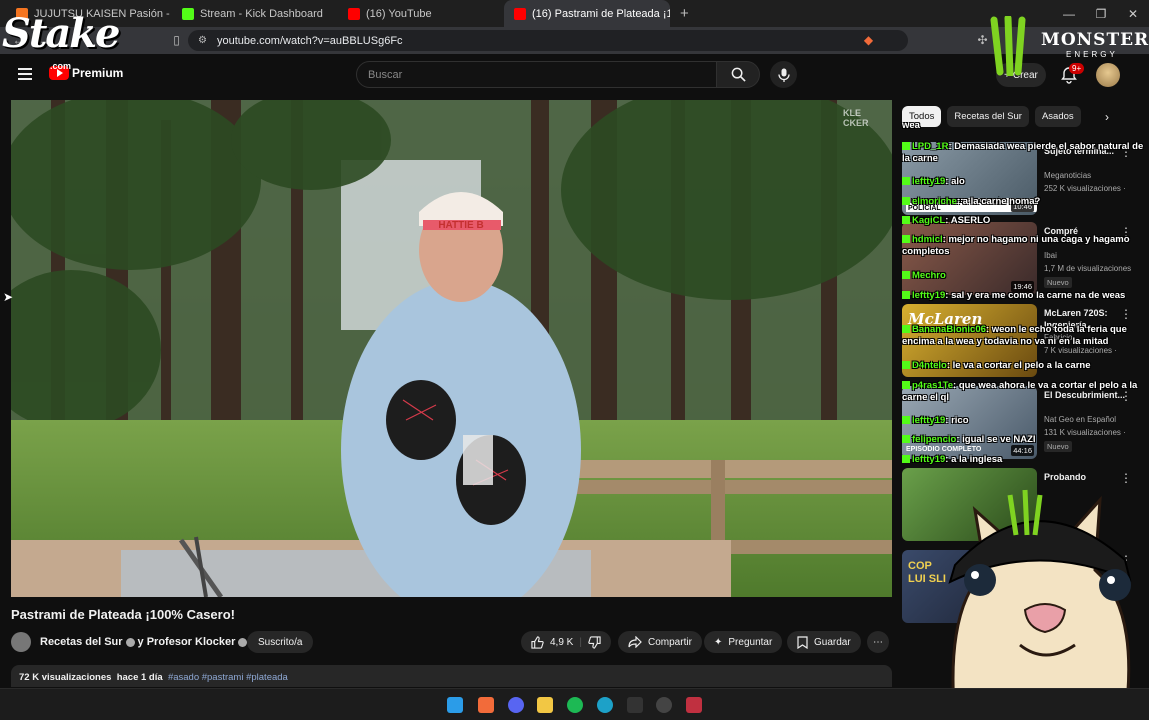 The width and height of the screenshot is (1149, 720). What do you see at coordinates (18, 40) in the screenshot?
I see `back-icon: ←` at bounding box center [18, 40].